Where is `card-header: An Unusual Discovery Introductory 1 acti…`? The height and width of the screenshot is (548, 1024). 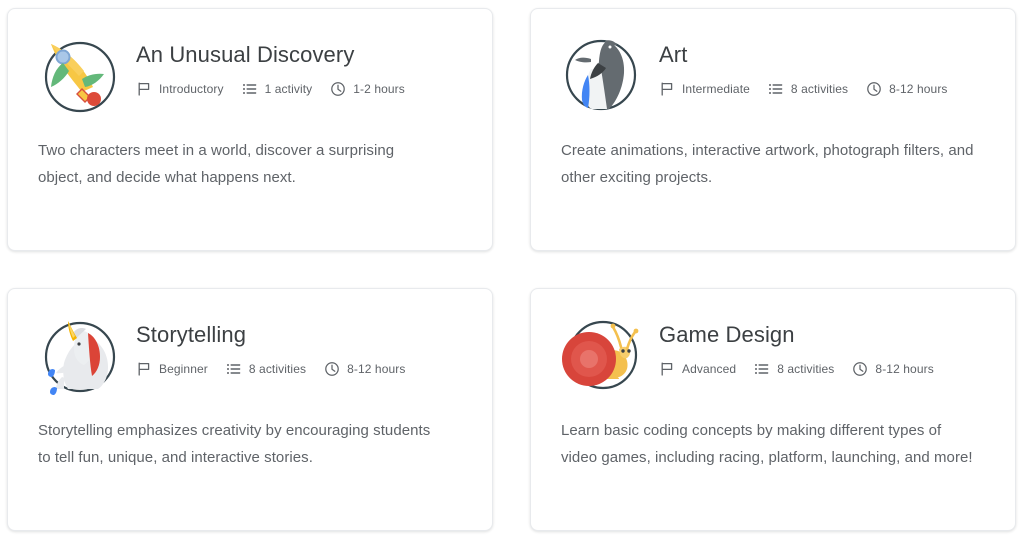 card-header: An Unusual Discovery Introductory 1 acti… is located at coordinates (250, 74).